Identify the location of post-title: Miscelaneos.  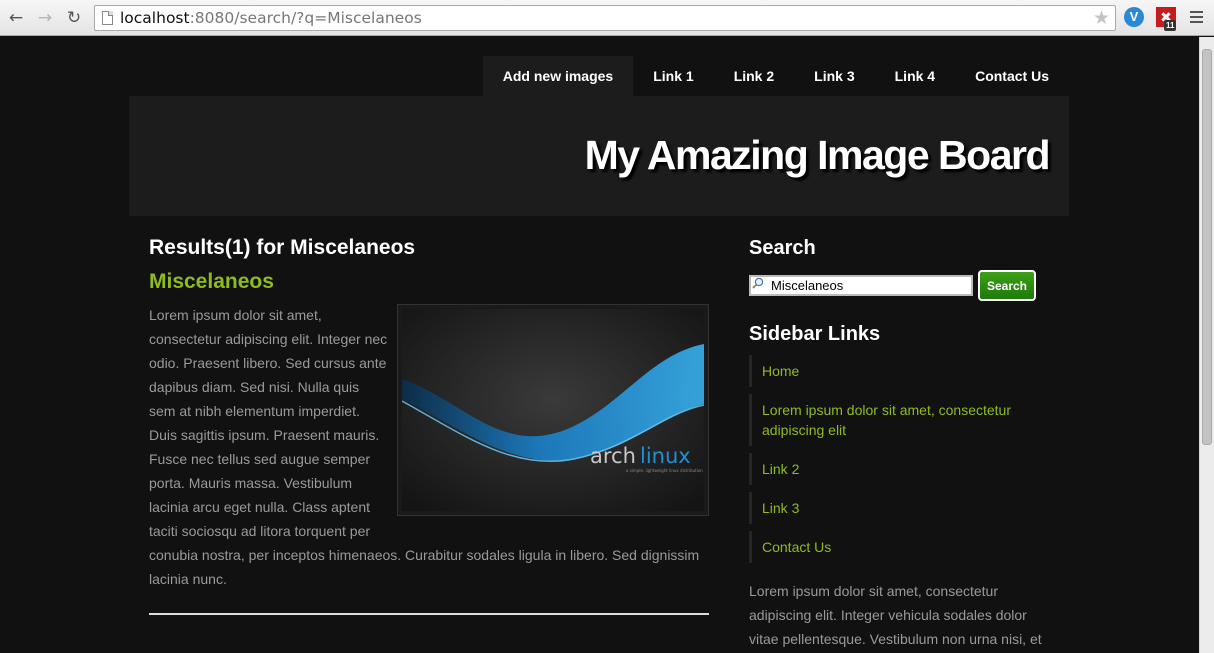
(429, 282).